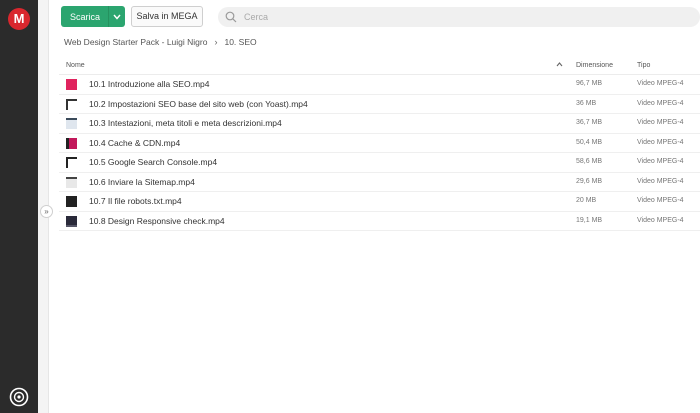 The height and width of the screenshot is (413, 700). What do you see at coordinates (464, 17) in the screenshot?
I see `search-input` at bounding box center [464, 17].